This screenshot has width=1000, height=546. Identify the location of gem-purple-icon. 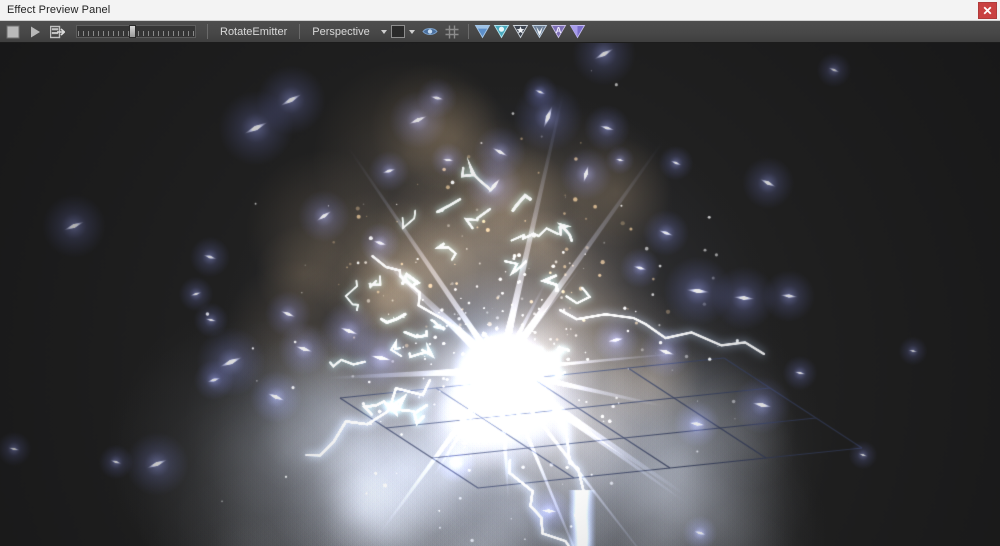
(577, 31).